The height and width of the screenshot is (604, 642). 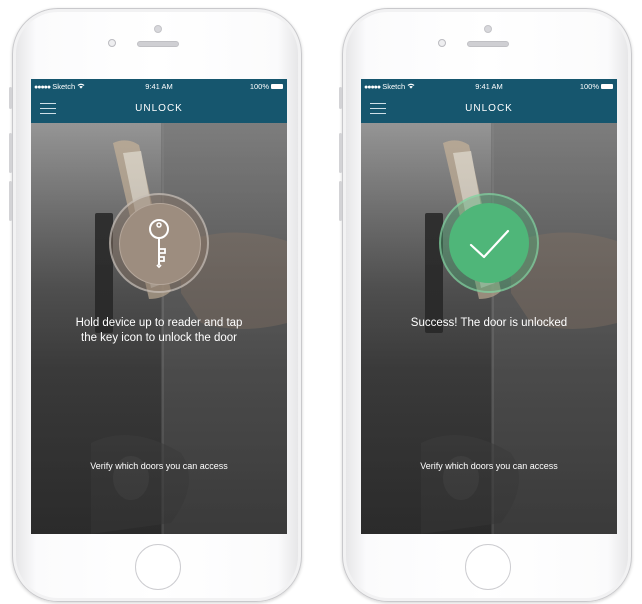 What do you see at coordinates (159, 338) in the screenshot?
I see `instruction-line-2: the key icon to unlock the door` at bounding box center [159, 338].